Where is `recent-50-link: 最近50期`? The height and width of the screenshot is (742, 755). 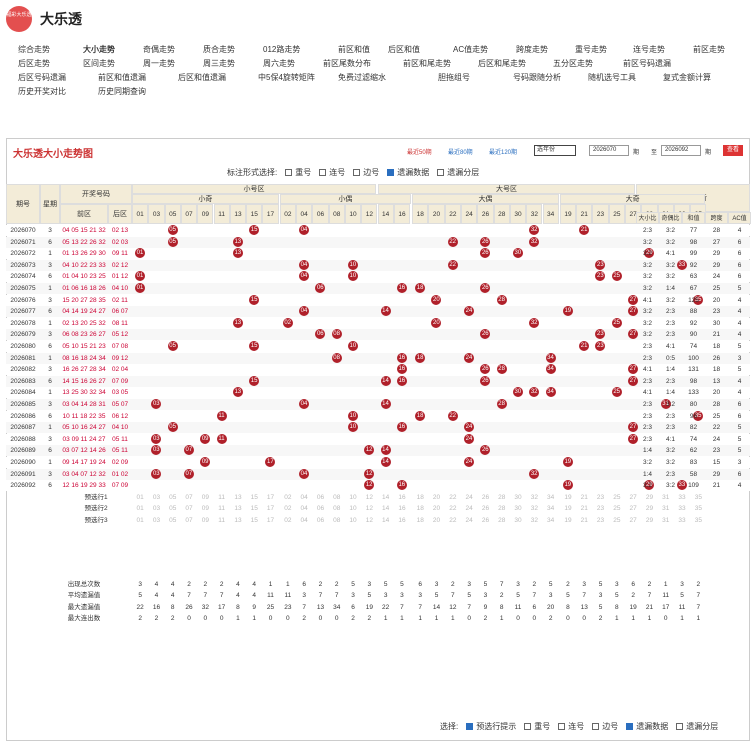
recent-50-link: 最近50期 is located at coordinates (419, 151).